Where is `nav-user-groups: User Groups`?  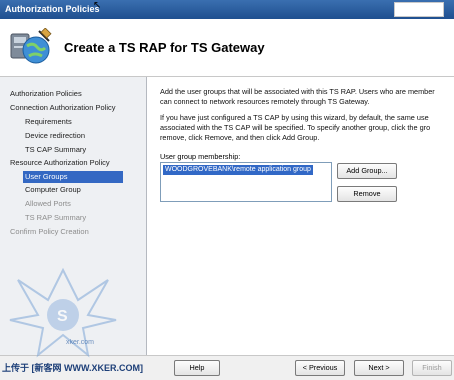 nav-user-groups: User Groups is located at coordinates (73, 177).